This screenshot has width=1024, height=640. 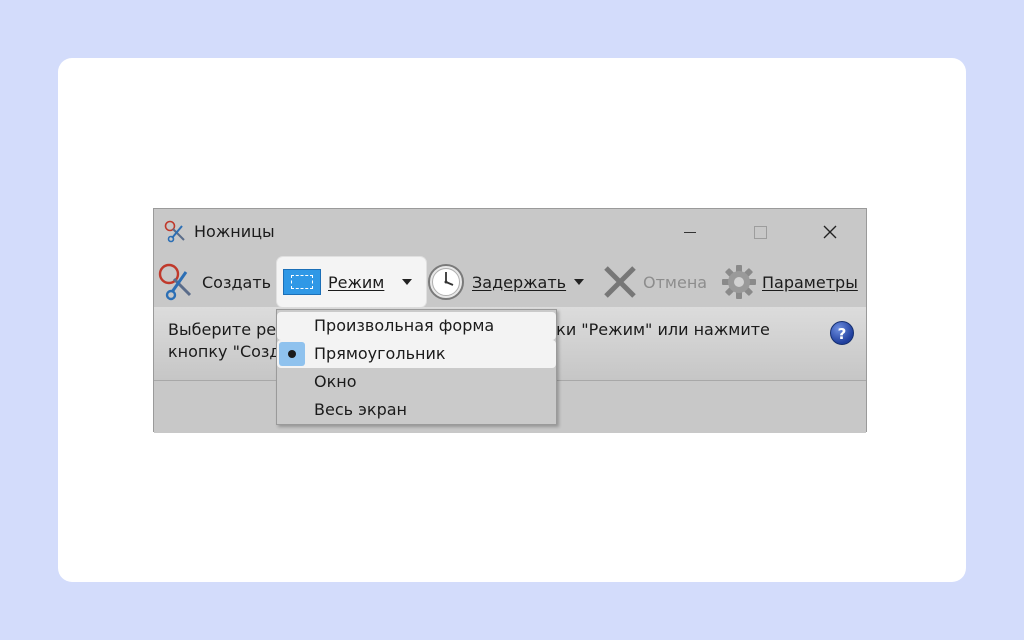 I want to click on cancel-button: Отмена, so click(x=654, y=282).